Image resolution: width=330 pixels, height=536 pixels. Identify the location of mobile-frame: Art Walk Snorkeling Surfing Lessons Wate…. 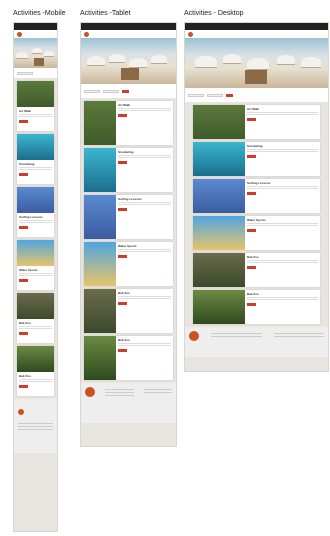
(35, 277).